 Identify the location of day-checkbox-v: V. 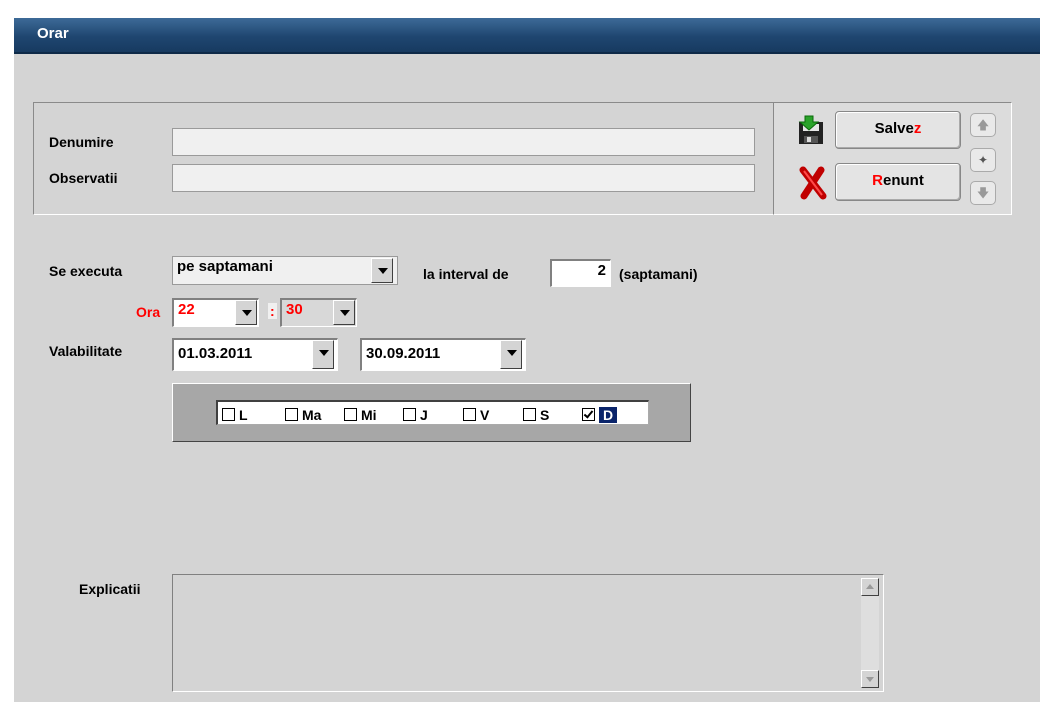
(476, 415).